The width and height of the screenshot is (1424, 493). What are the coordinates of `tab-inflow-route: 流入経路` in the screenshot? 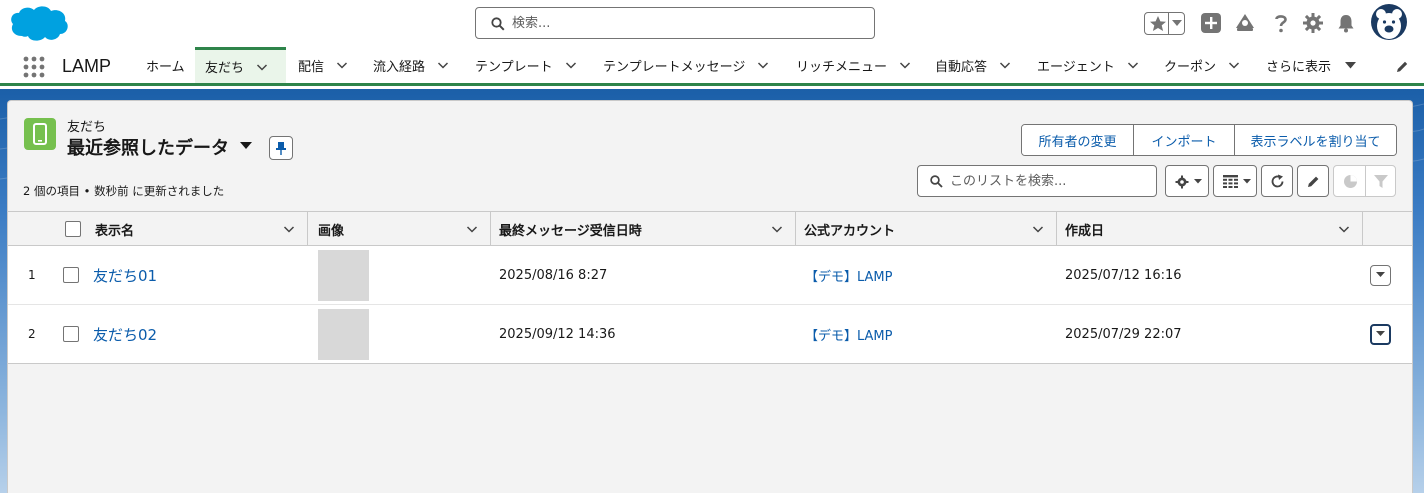 It's located at (411, 65).